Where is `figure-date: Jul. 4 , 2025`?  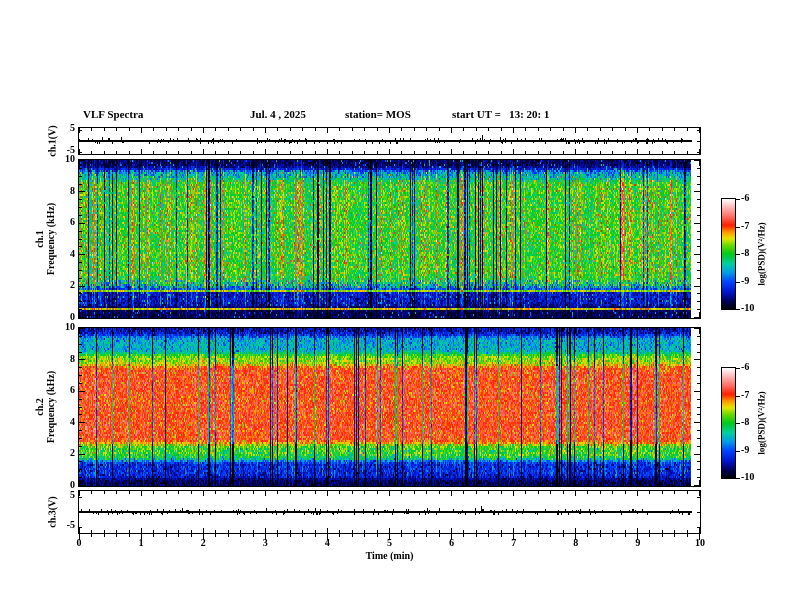 figure-date: Jul. 4 , 2025 is located at coordinates (278, 115).